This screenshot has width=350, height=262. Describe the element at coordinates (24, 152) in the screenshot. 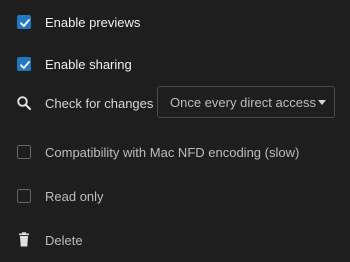

I see `mac-nfd-compat-checkbox` at that location.